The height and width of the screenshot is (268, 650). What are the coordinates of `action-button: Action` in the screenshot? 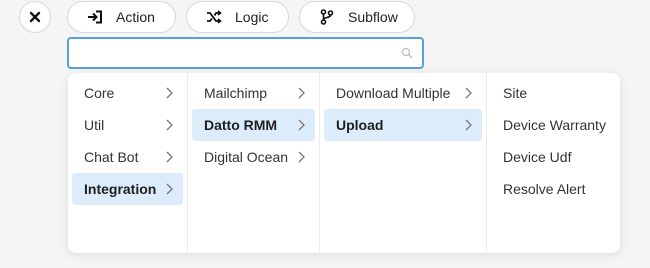 It's located at (121, 17).